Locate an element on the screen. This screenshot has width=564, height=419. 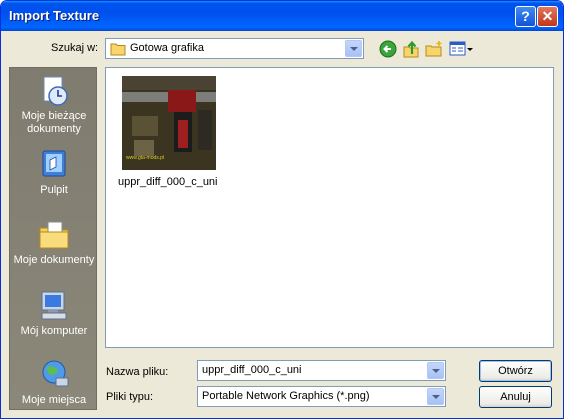
my-computer-icon is located at coordinates (54, 305).